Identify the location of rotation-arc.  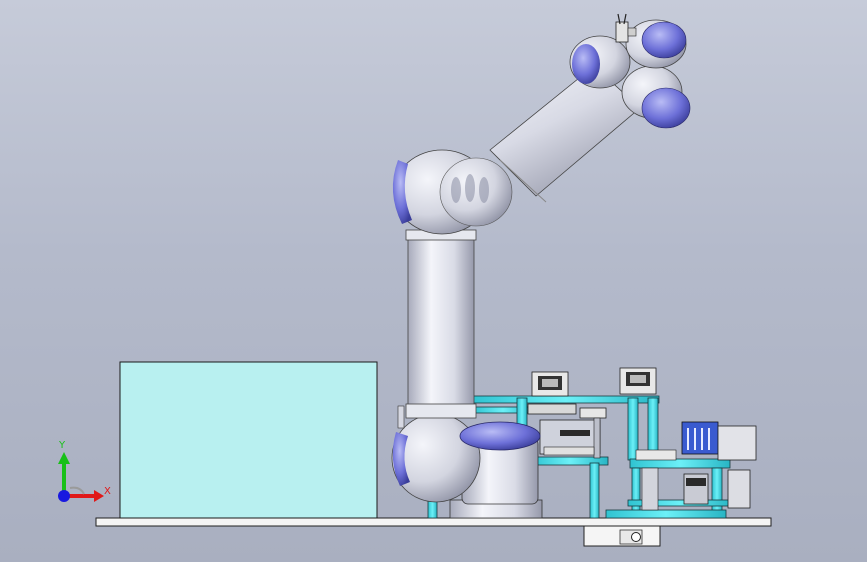
(77, 490).